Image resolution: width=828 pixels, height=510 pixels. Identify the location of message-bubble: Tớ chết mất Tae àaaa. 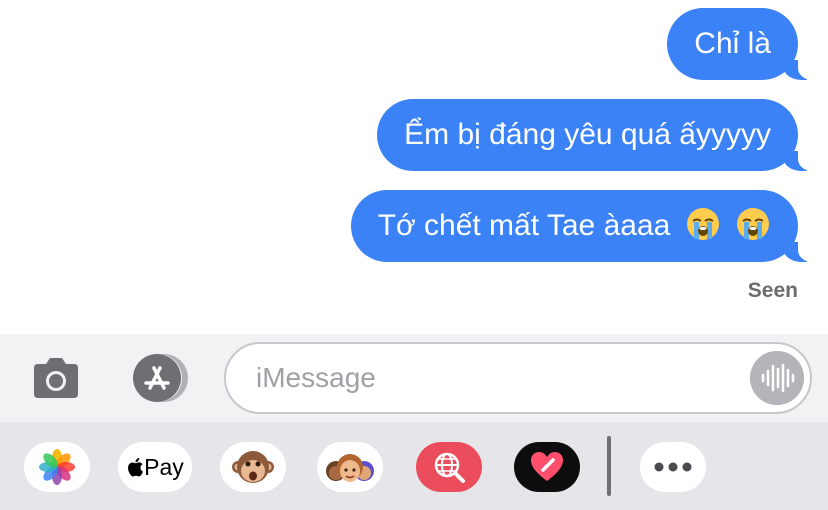
(584, 226).